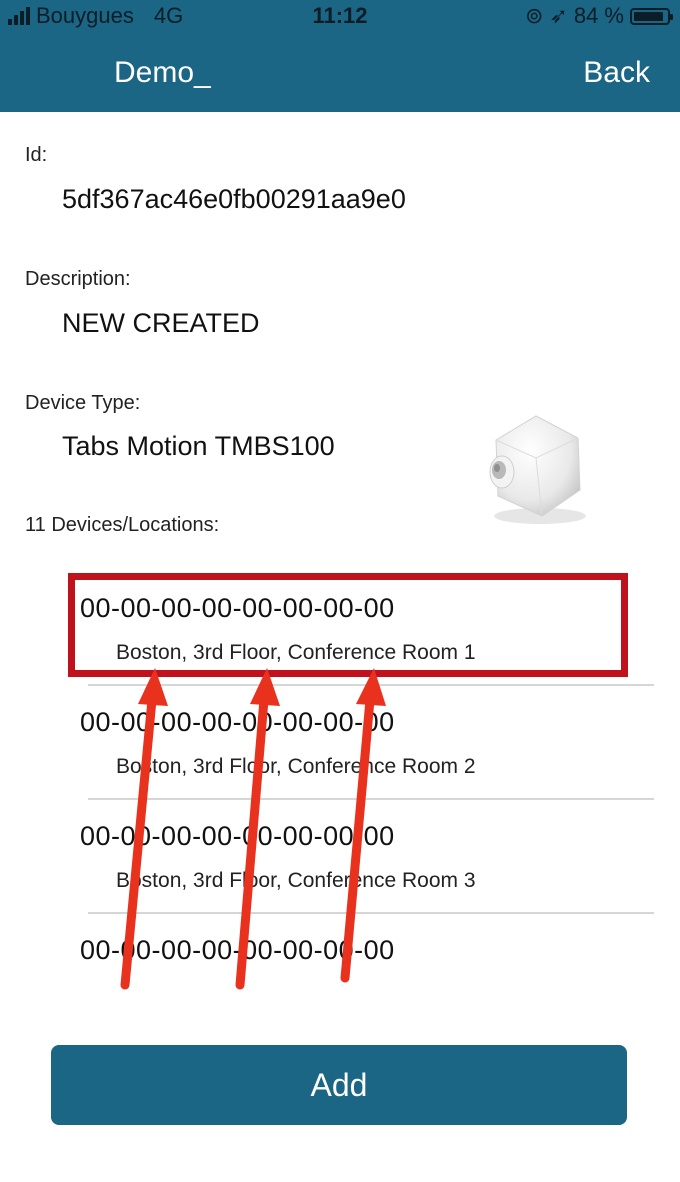  I want to click on device-location: Boston, 3rd Floor, Conference Room 3, so click(296, 880).